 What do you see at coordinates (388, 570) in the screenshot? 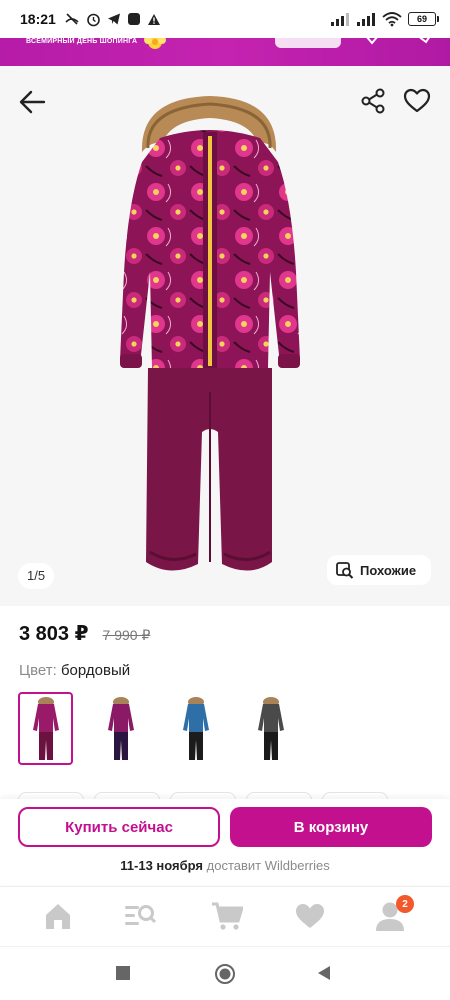
I see `similar-button-label: Похожие` at bounding box center [388, 570].